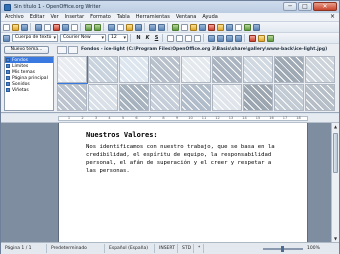  I want to click on menu-herramientas: Herramientas, so click(153, 17).